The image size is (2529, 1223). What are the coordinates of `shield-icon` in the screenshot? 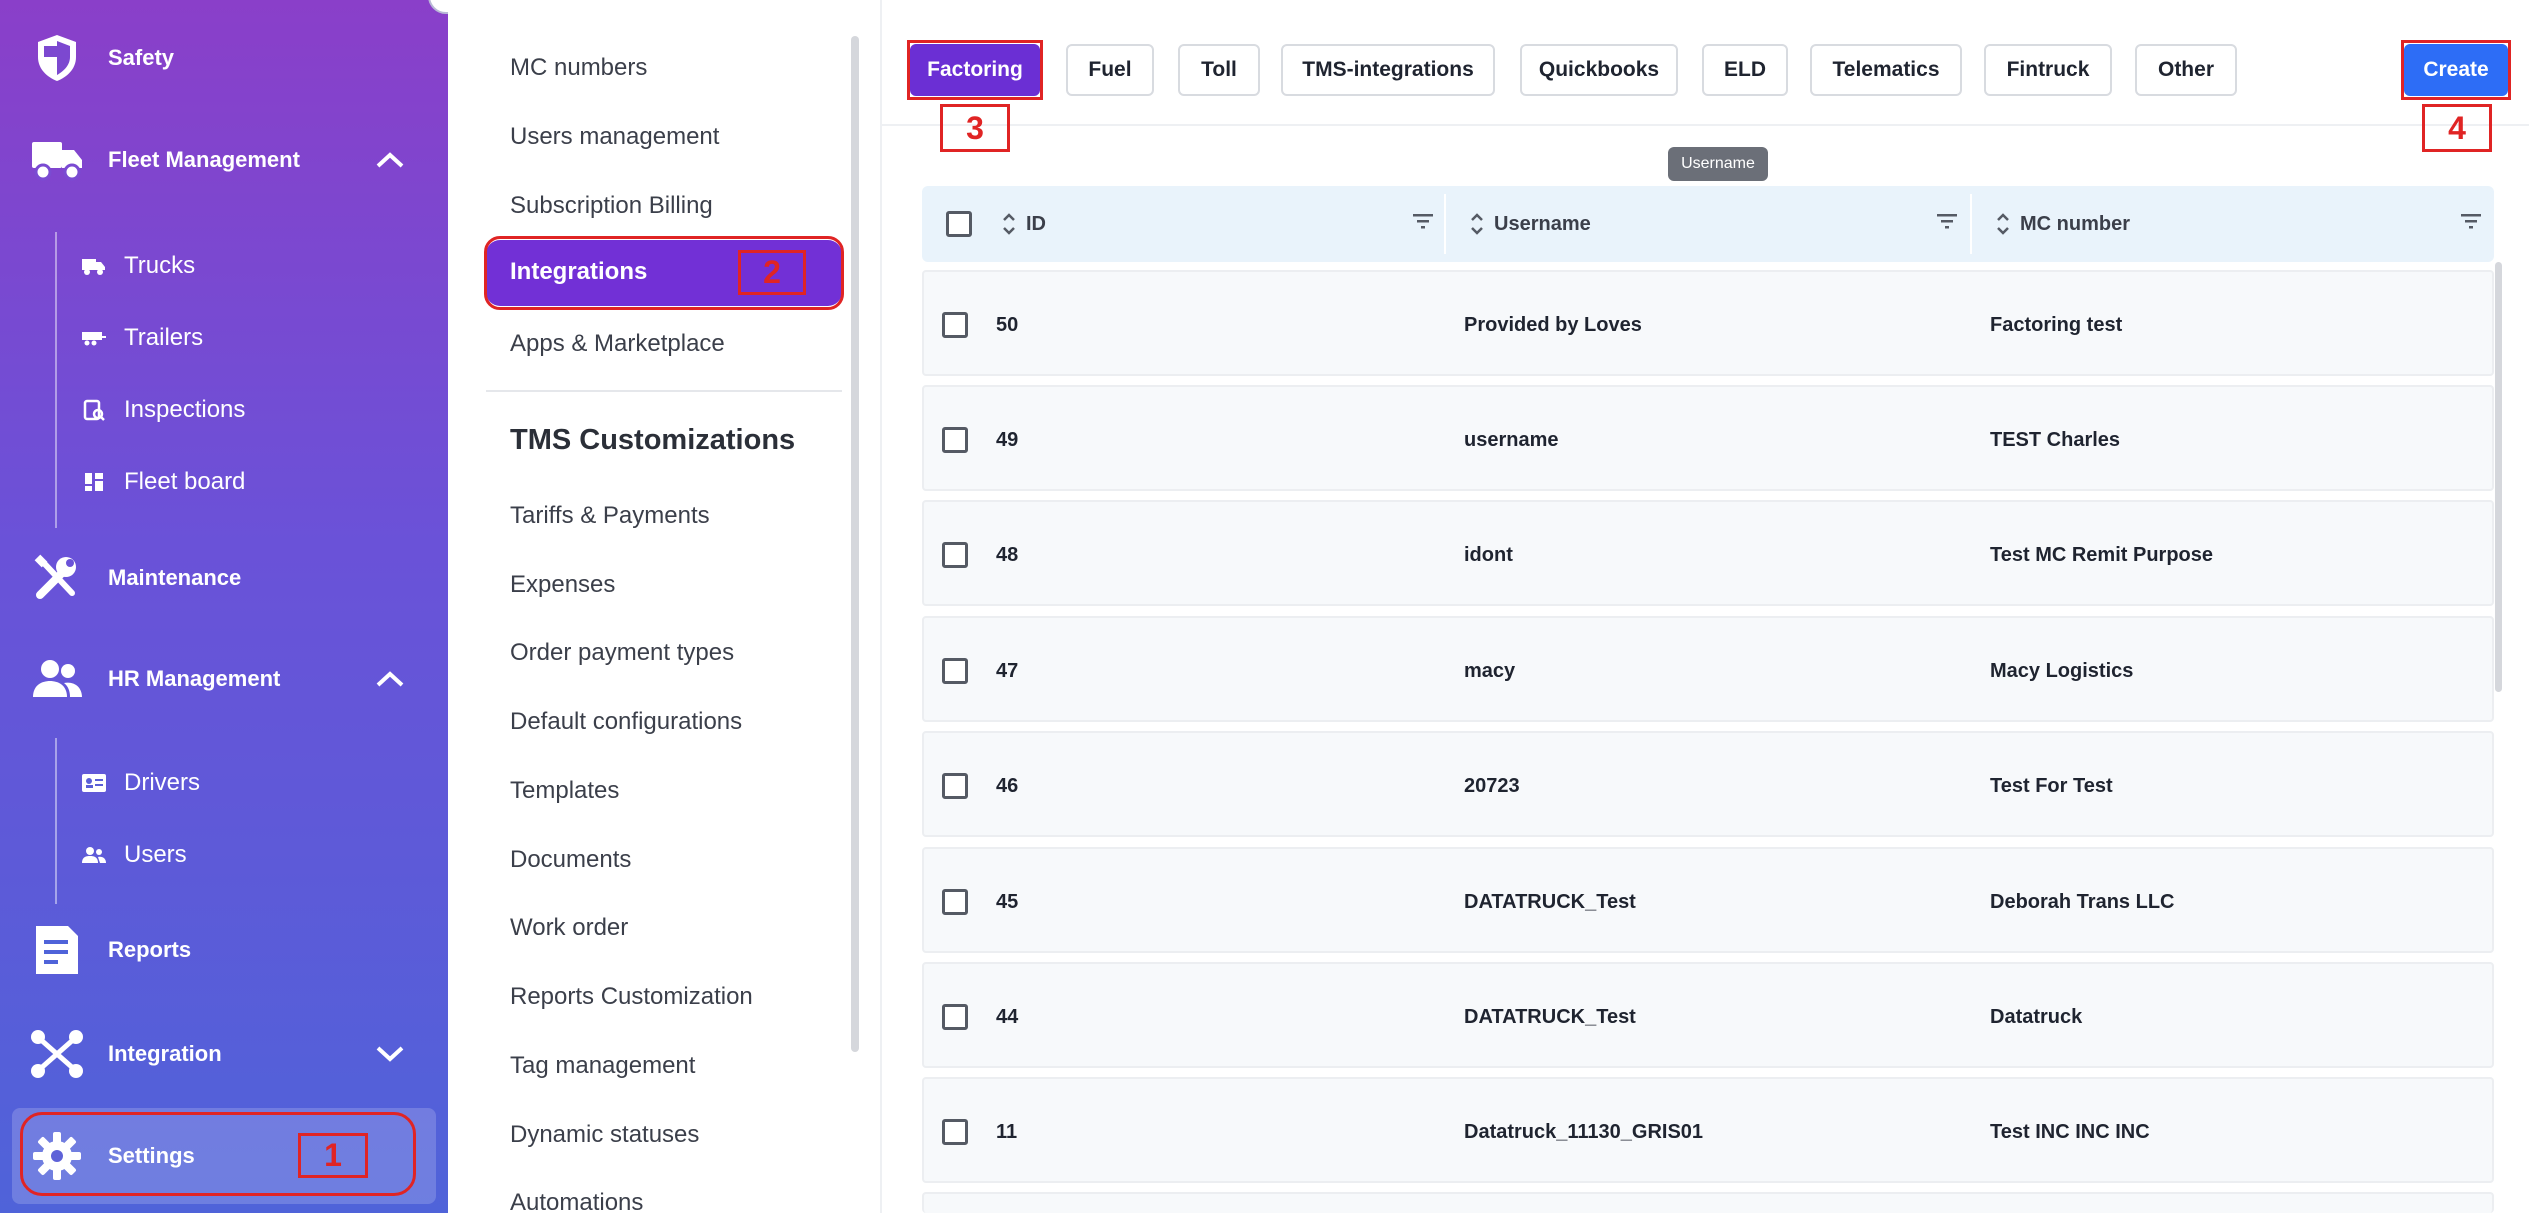 It's located at (57, 58).